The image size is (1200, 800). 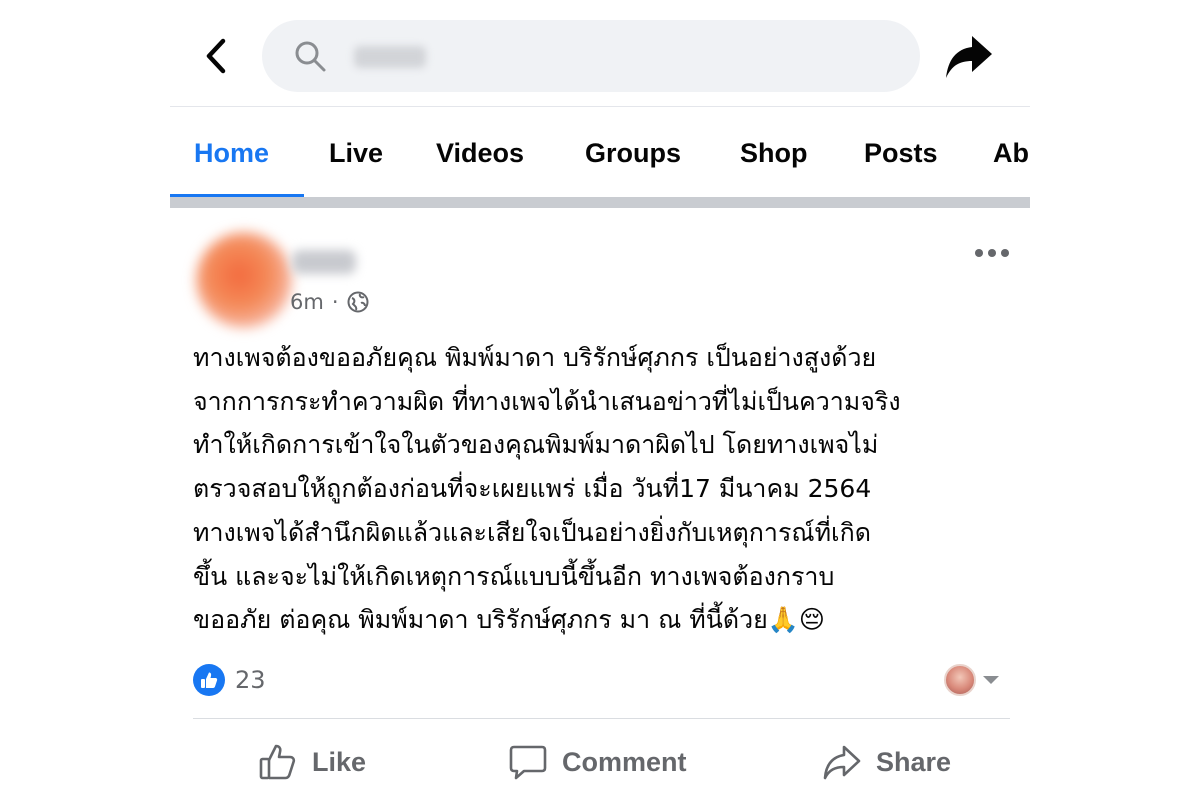 What do you see at coordinates (528, 762) in the screenshot?
I see `comment-bubble-icon` at bounding box center [528, 762].